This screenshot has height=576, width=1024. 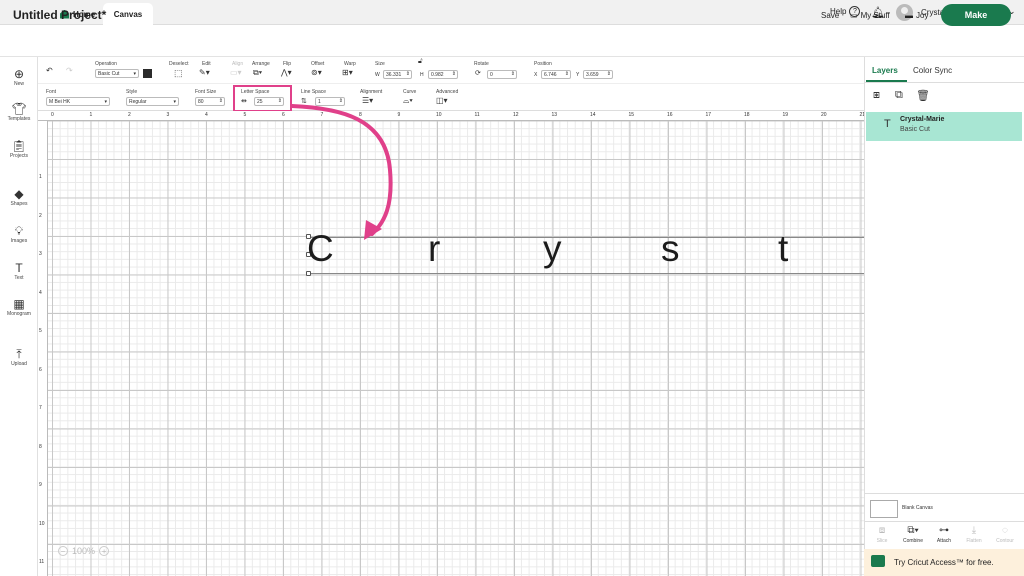 I want to click on flatten-button: ⤓ Flatten, so click(x=974, y=534).